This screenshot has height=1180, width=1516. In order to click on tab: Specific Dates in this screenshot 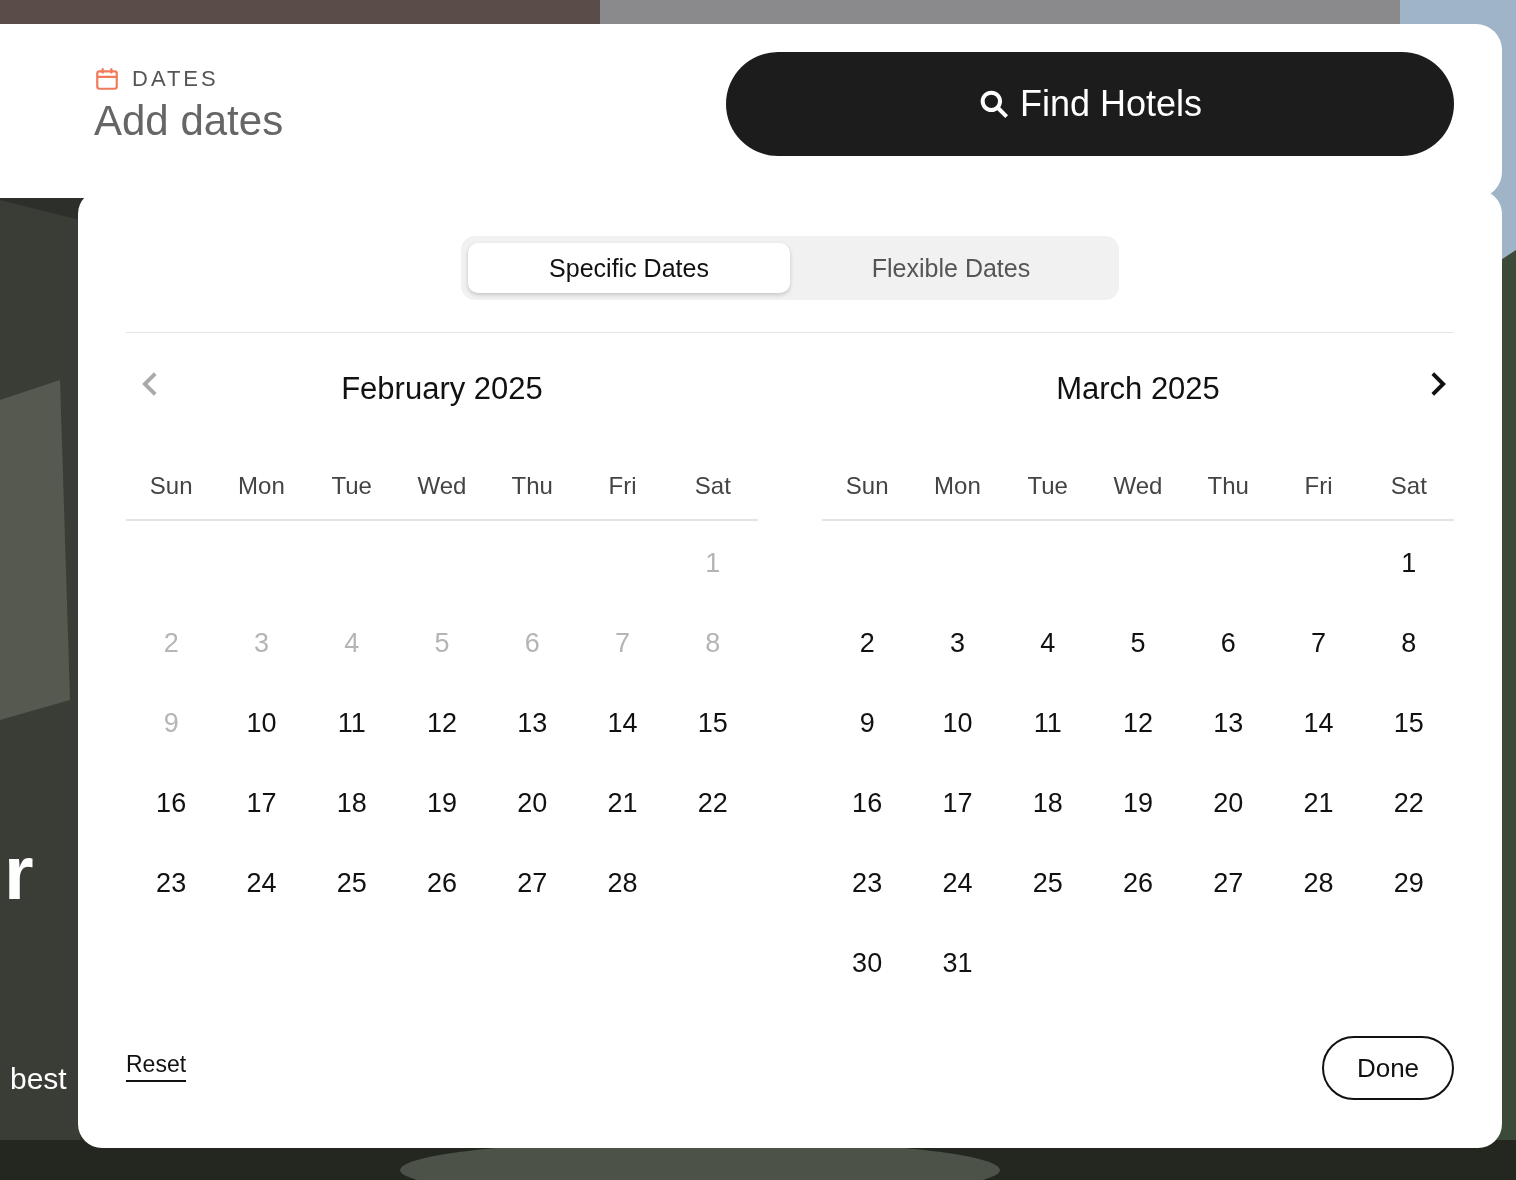, I will do `click(629, 268)`.